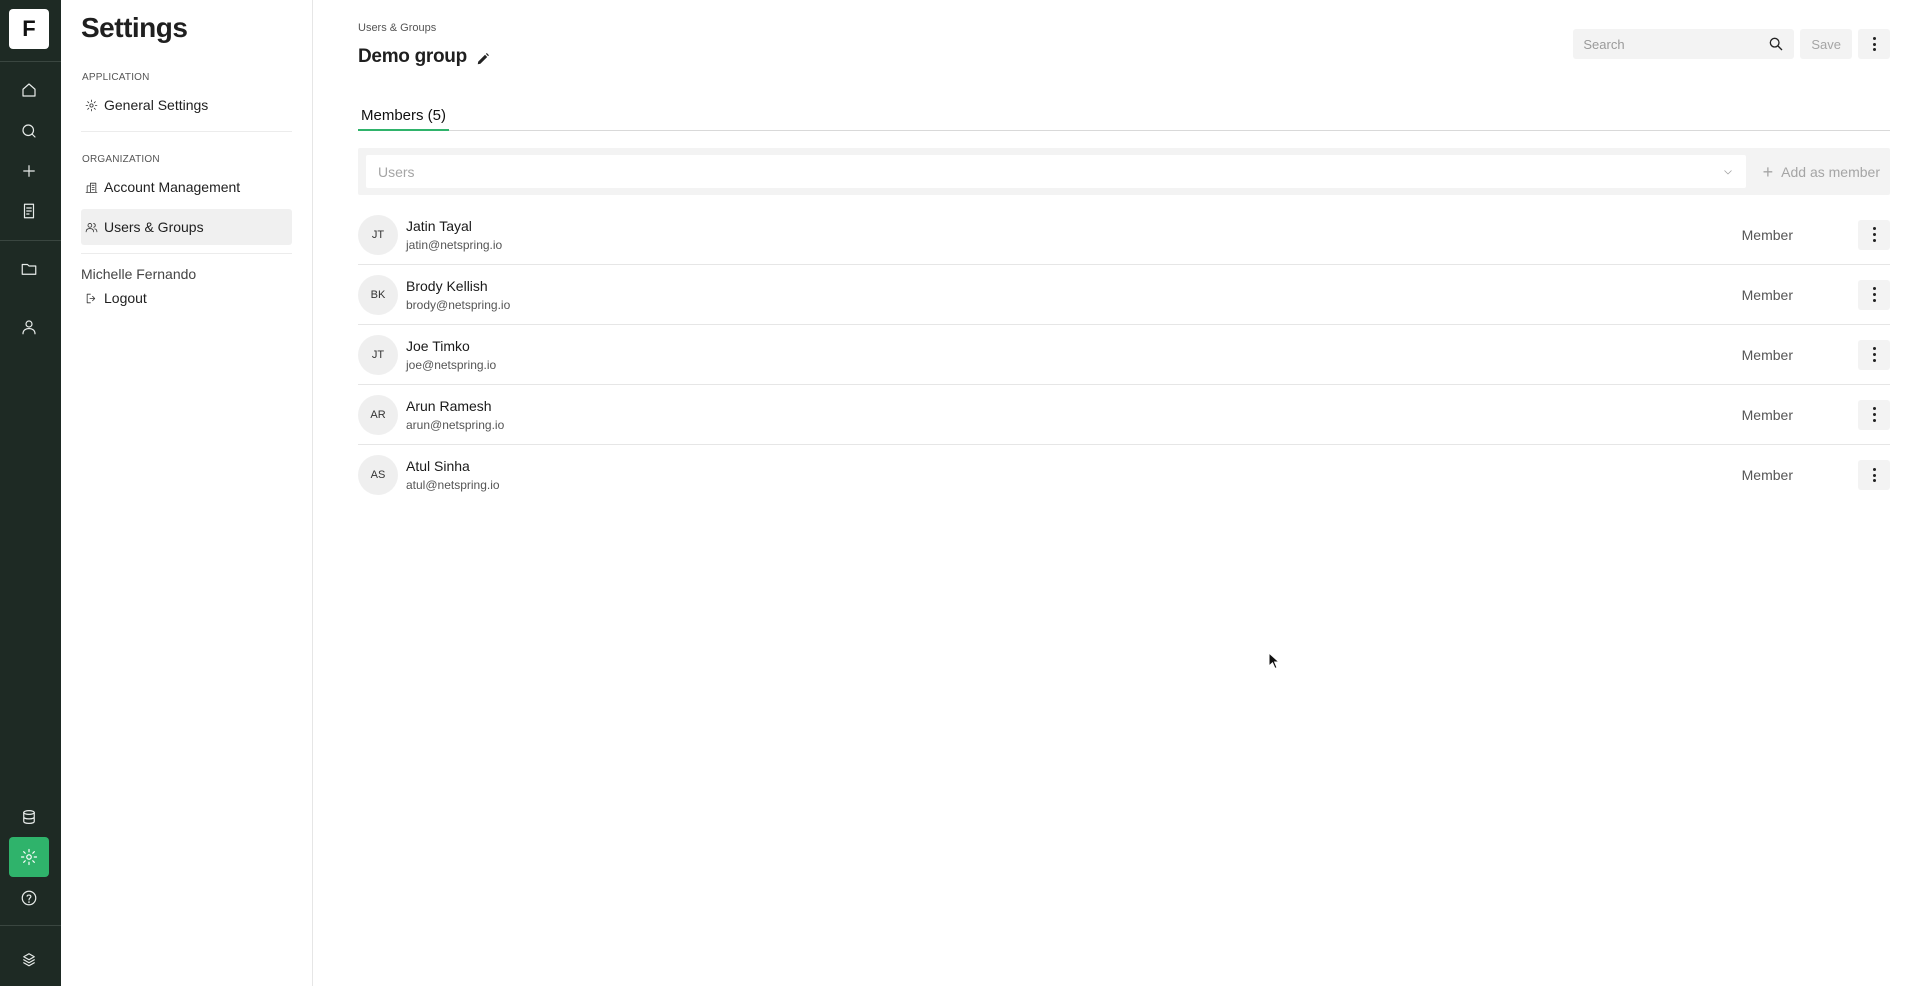  What do you see at coordinates (172, 187) in the screenshot?
I see `nav-item-label: Account Management` at bounding box center [172, 187].